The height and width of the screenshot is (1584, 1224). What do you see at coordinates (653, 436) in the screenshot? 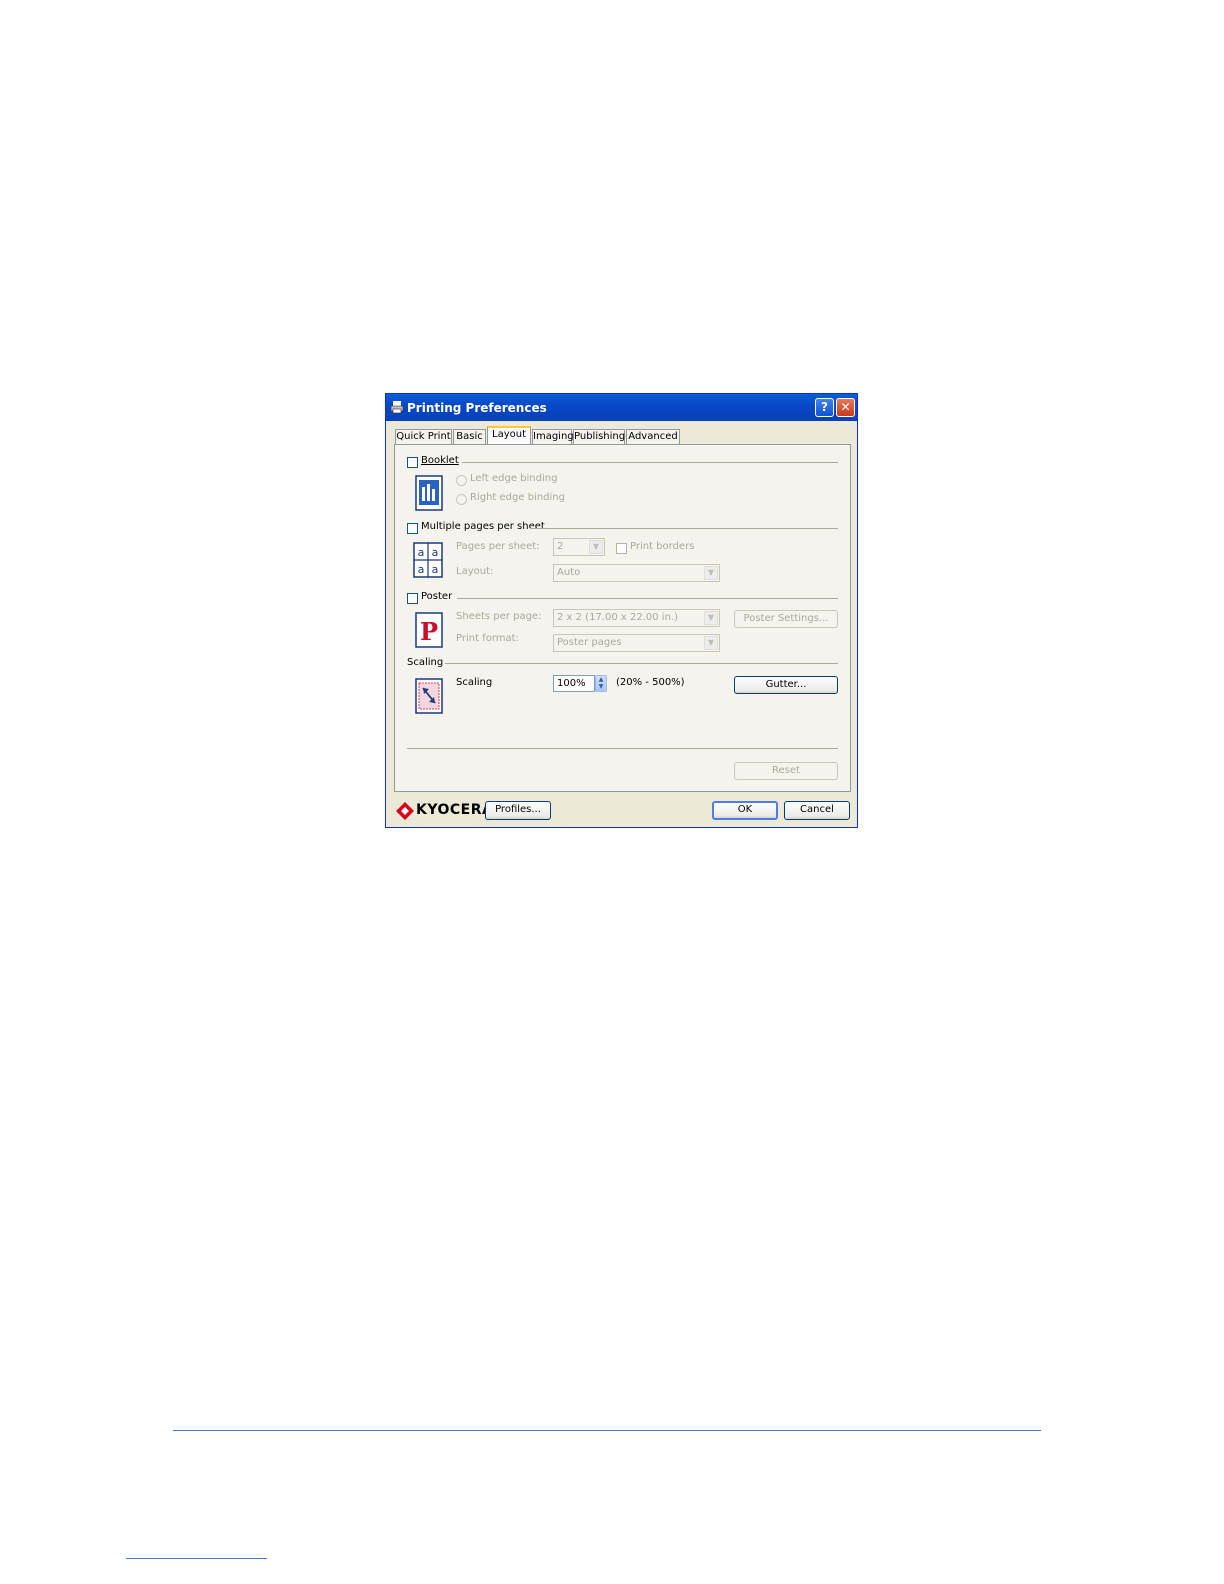
I see `tab-advanced: Advanced` at bounding box center [653, 436].